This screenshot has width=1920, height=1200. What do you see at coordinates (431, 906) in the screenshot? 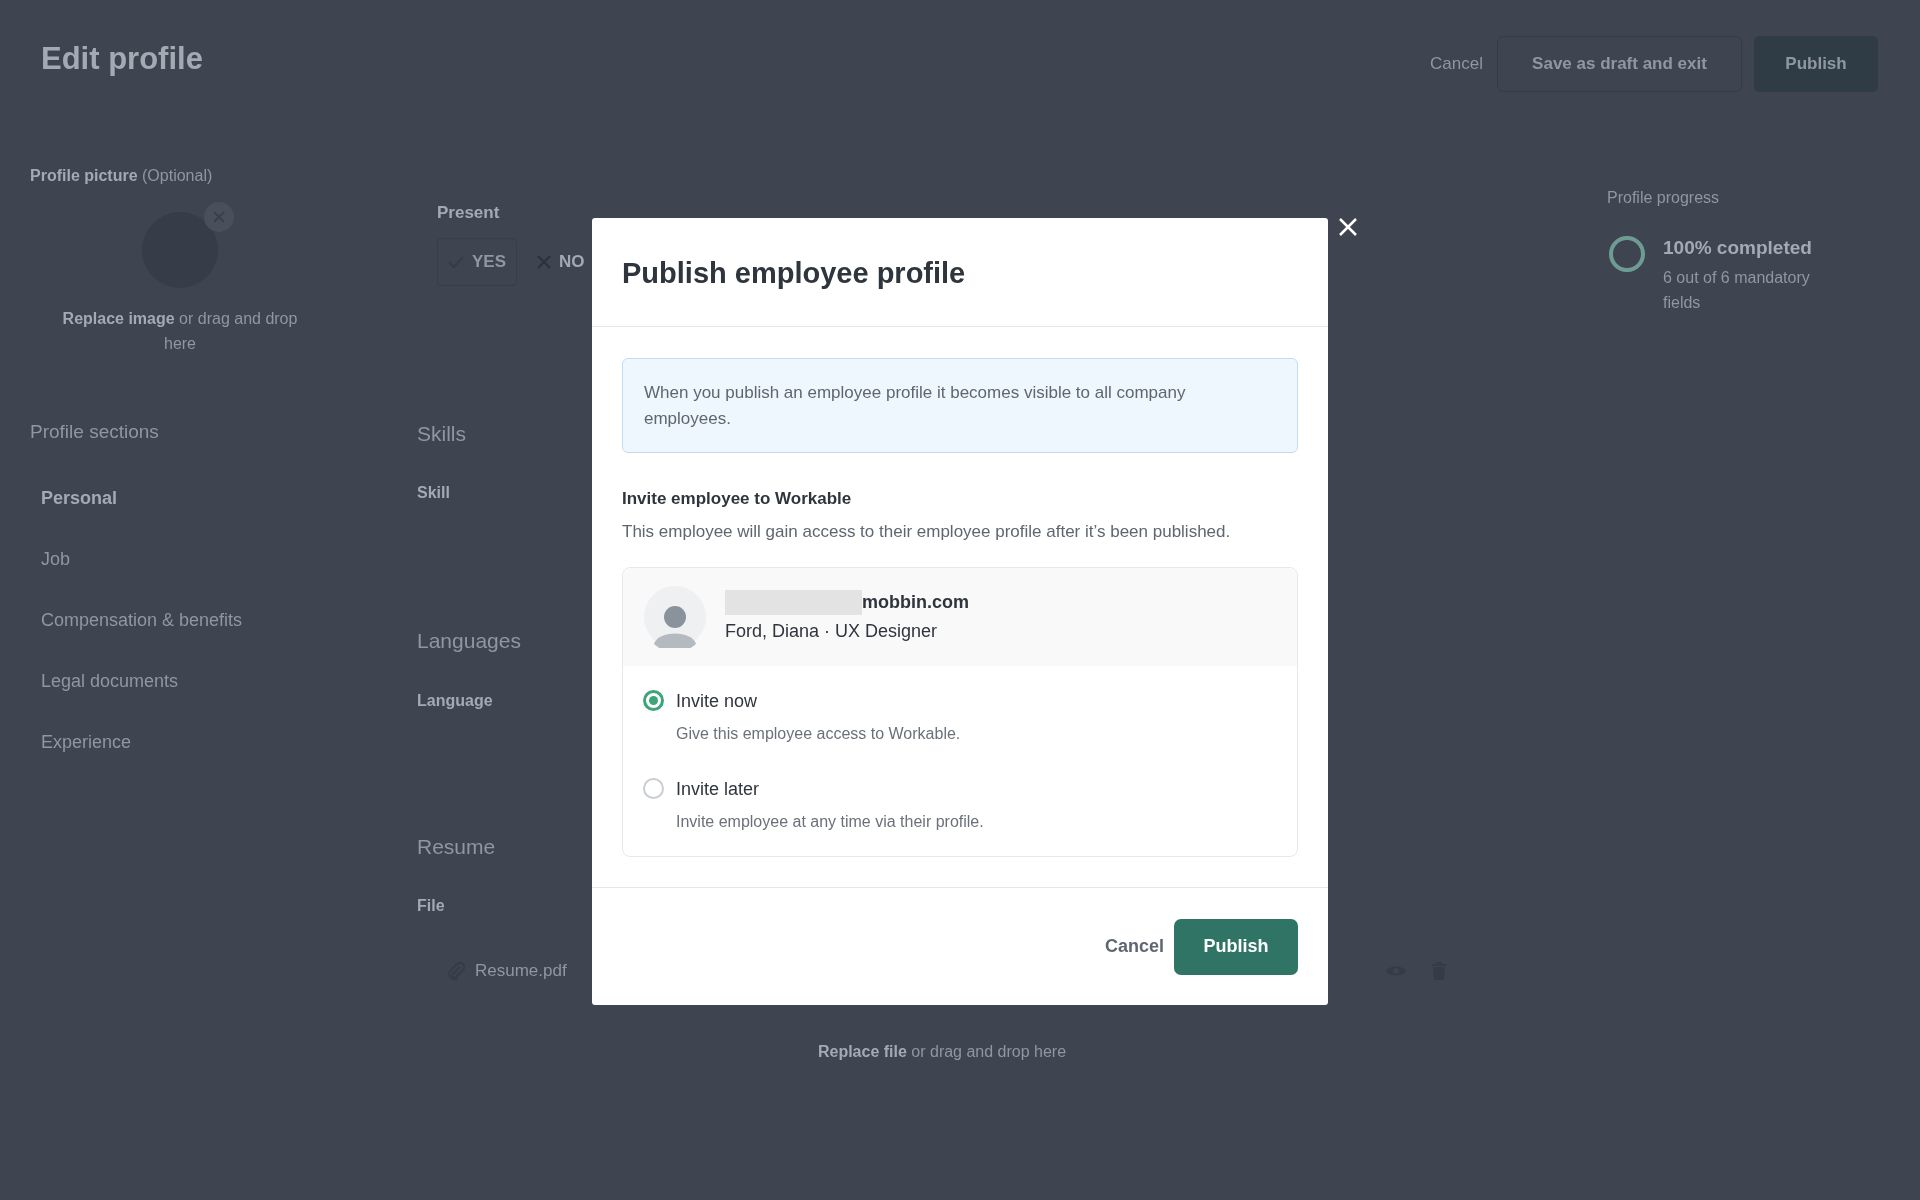
I see `field-label: File` at bounding box center [431, 906].